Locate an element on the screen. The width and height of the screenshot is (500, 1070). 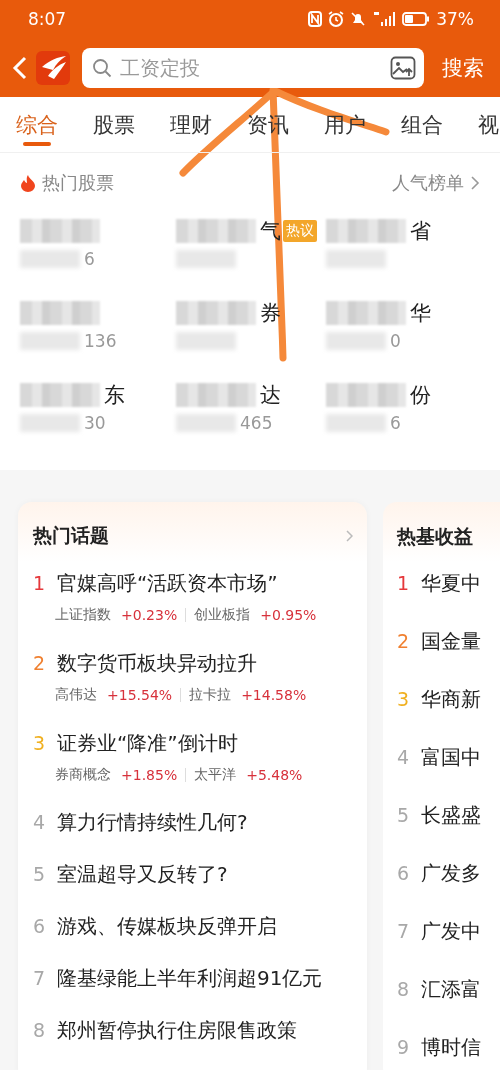
stock-code: 30 is located at coordinates (95, 423).